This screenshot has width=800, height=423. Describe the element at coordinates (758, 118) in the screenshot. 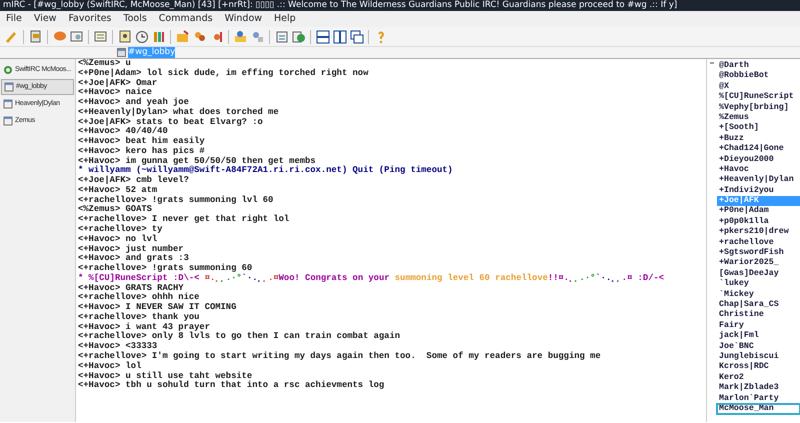

I see `nick-item: %Zemus` at that location.